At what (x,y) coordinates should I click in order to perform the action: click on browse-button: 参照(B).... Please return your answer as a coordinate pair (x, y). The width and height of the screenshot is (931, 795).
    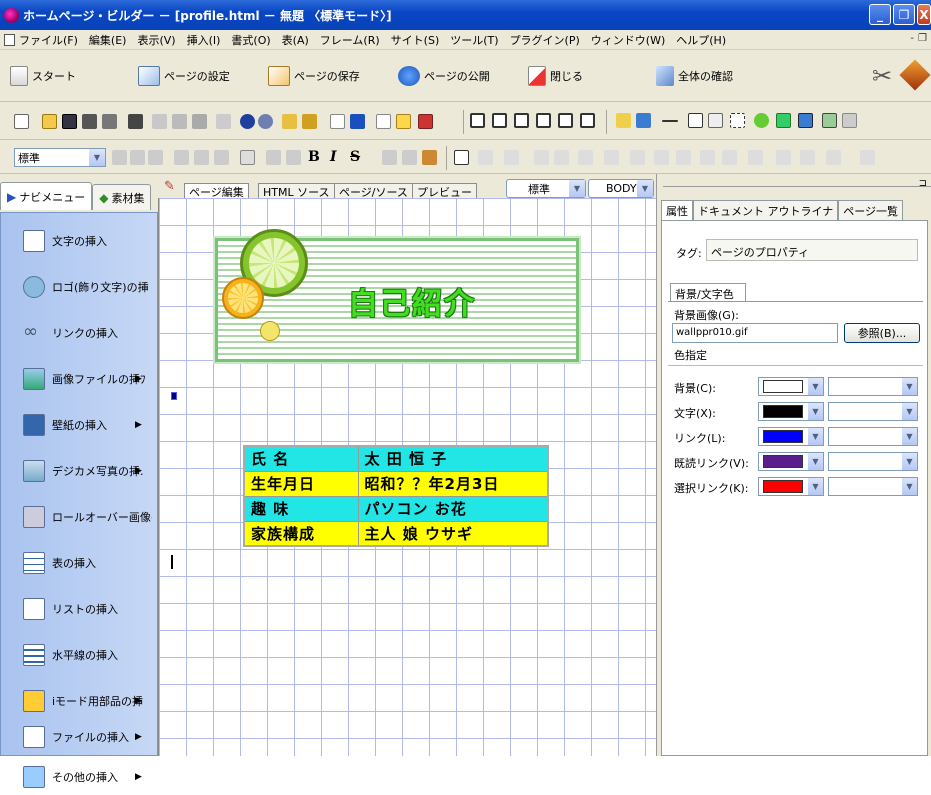
    Looking at the image, I should click on (882, 333).